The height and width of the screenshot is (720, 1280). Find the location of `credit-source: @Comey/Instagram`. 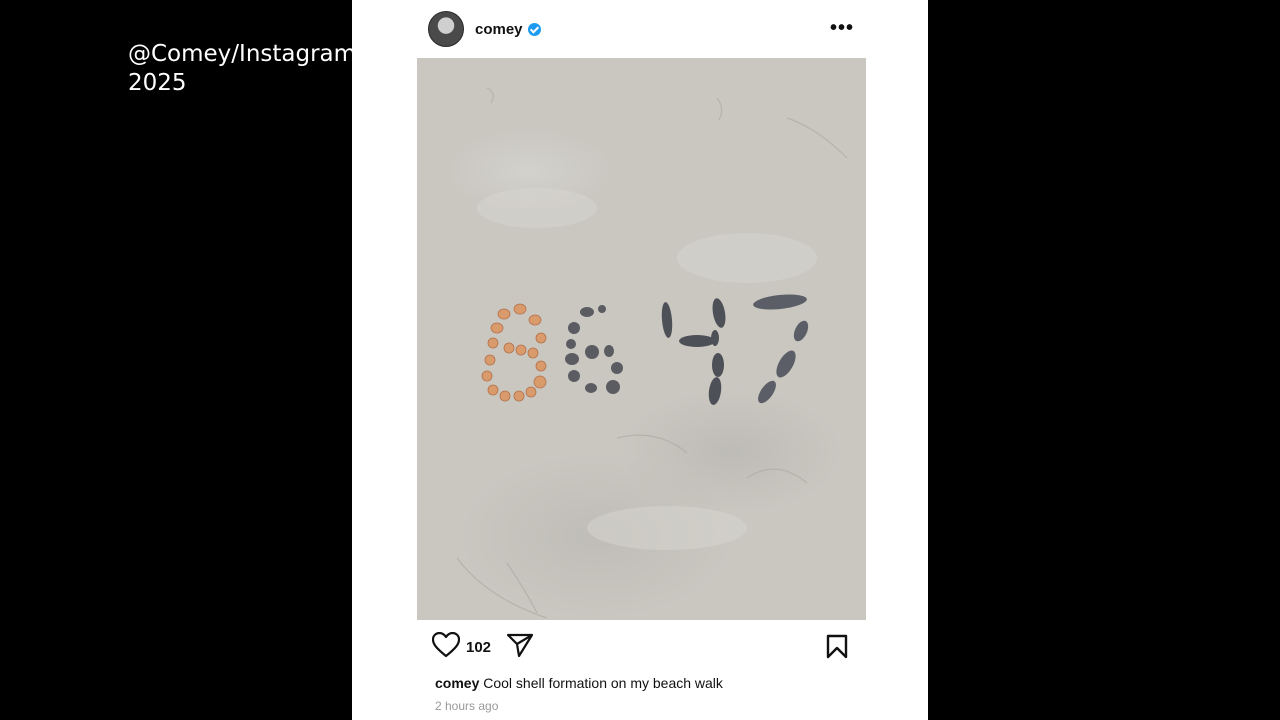

credit-source: @Comey/Instagram is located at coordinates (242, 54).